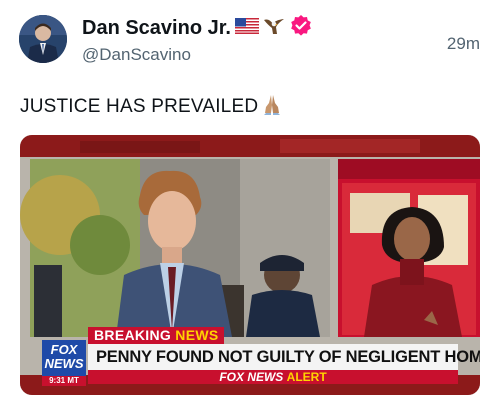 This screenshot has height=407, width=500. What do you see at coordinates (64, 363) in the screenshot?
I see `logo-line-2: NEWS` at bounding box center [64, 363].